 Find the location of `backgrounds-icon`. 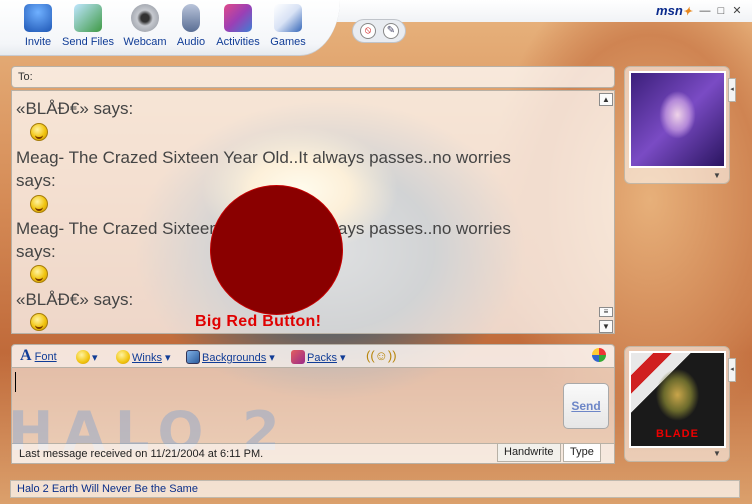

backgrounds-icon is located at coordinates (193, 357).